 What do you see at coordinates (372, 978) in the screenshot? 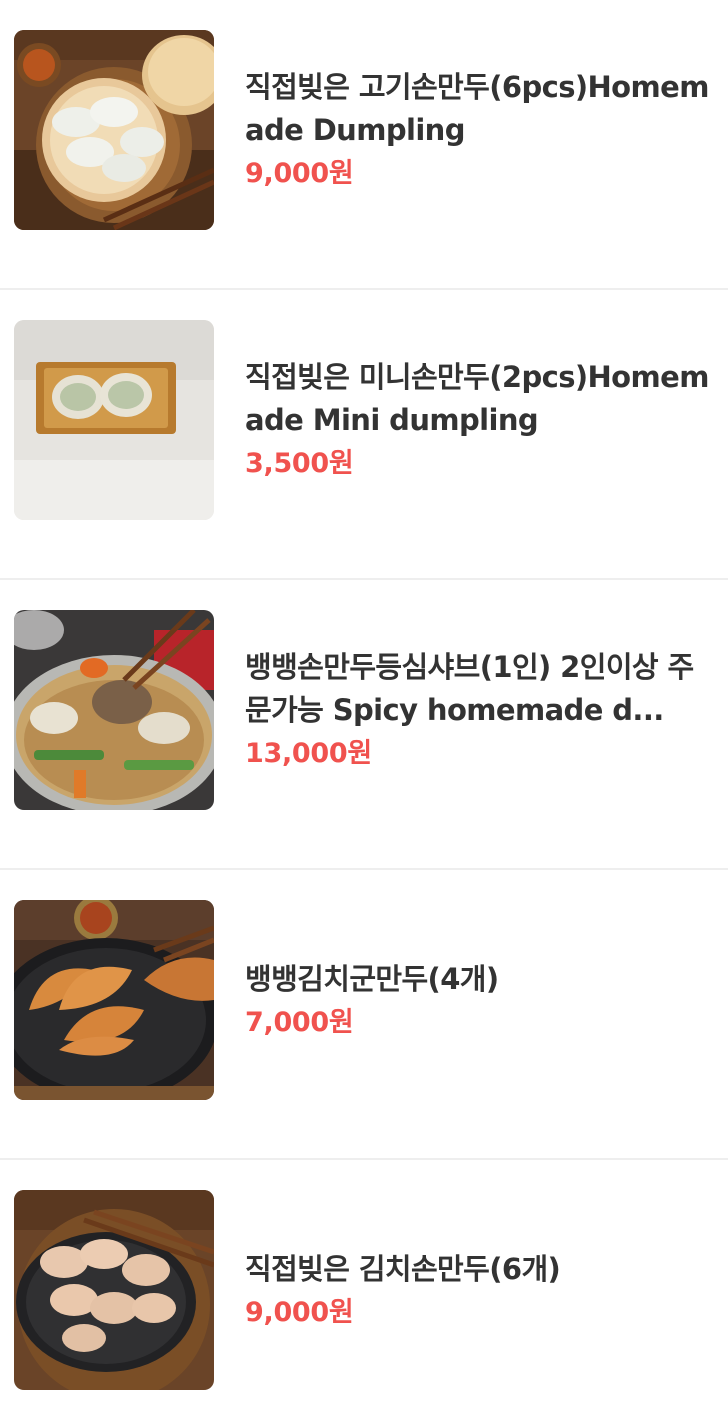
I see `menu-item-name: 뱅뱅김치군만두(4개)` at bounding box center [372, 978].